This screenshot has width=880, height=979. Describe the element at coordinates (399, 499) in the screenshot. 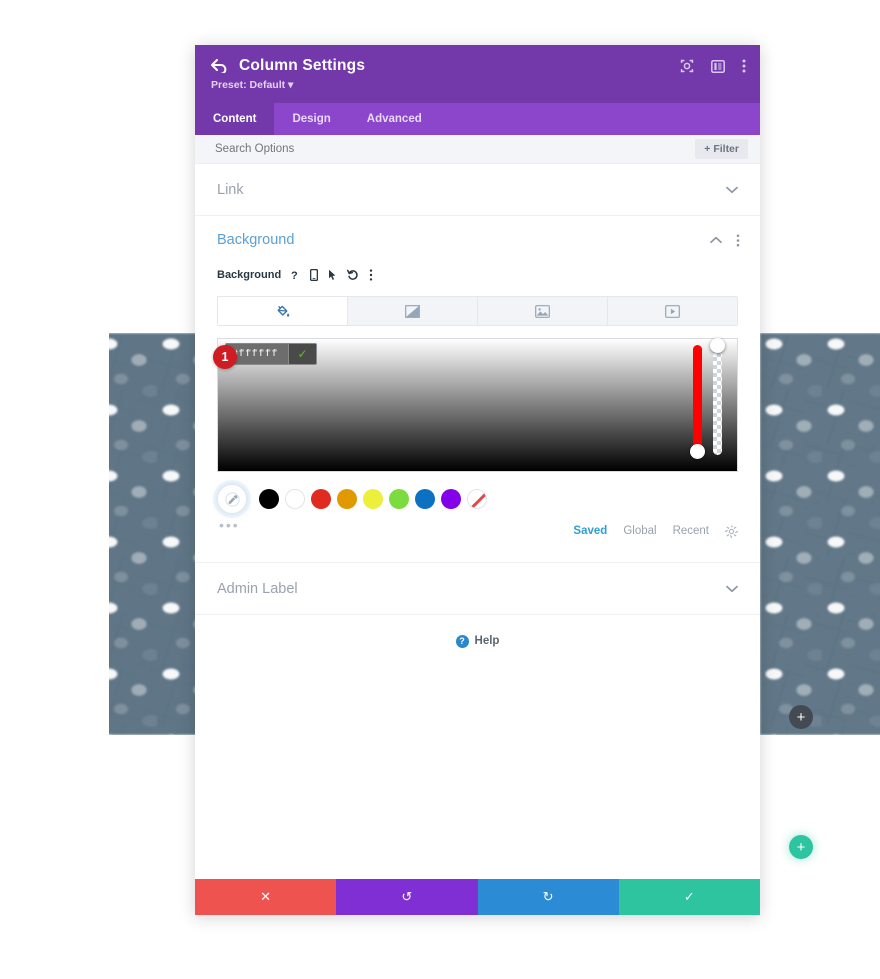

I see `swatch-green` at that location.